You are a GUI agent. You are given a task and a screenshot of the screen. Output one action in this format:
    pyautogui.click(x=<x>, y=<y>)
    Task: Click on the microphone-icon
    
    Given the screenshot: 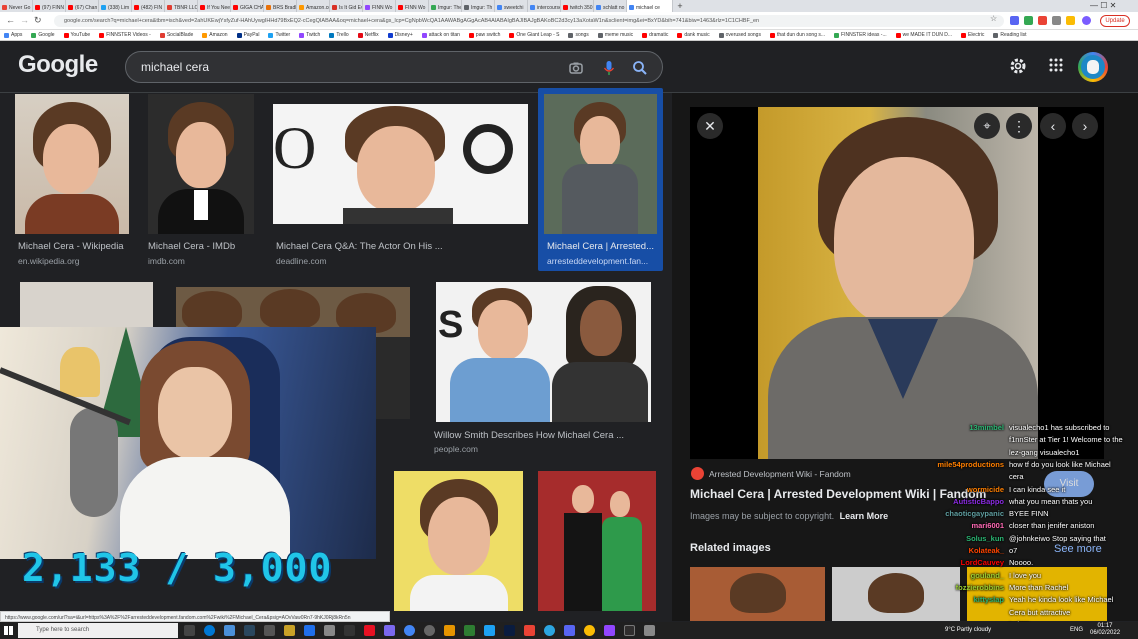 What is the action you would take?
    pyautogui.click(x=609, y=68)
    